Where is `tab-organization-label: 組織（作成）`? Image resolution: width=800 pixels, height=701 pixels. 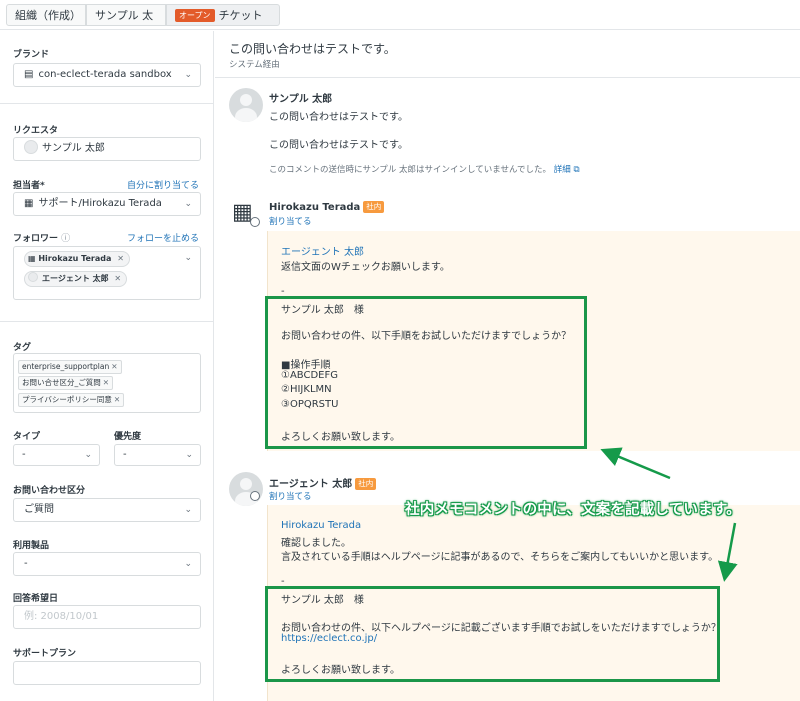
tab-organization-label: 組織（作成） is located at coordinates (48, 15).